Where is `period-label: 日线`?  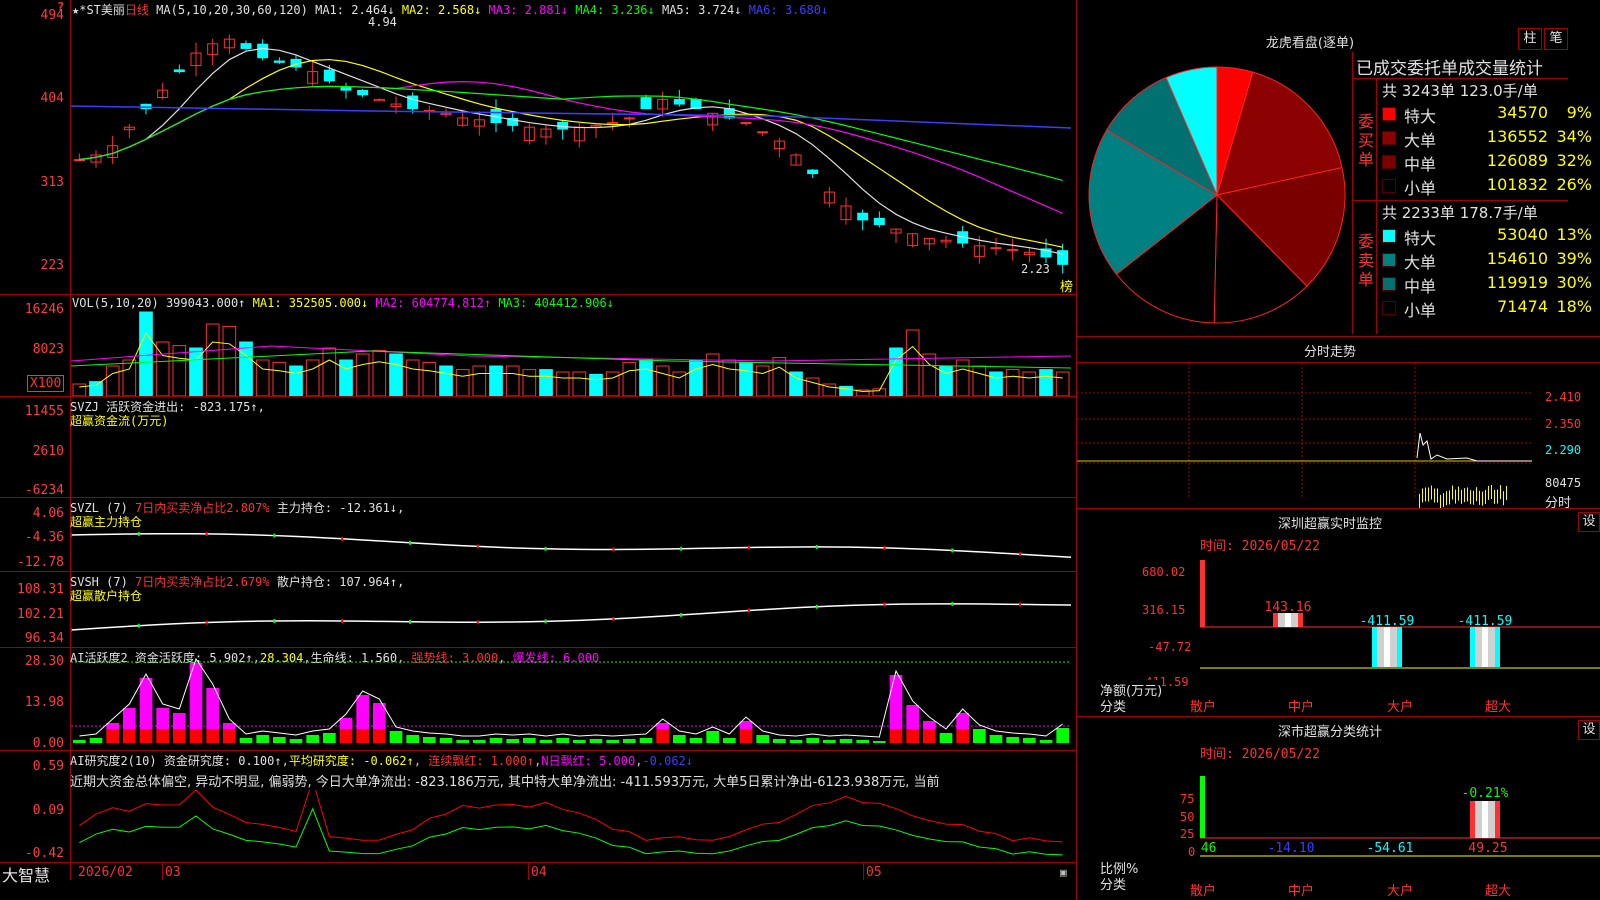 period-label: 日线 is located at coordinates (137, 10).